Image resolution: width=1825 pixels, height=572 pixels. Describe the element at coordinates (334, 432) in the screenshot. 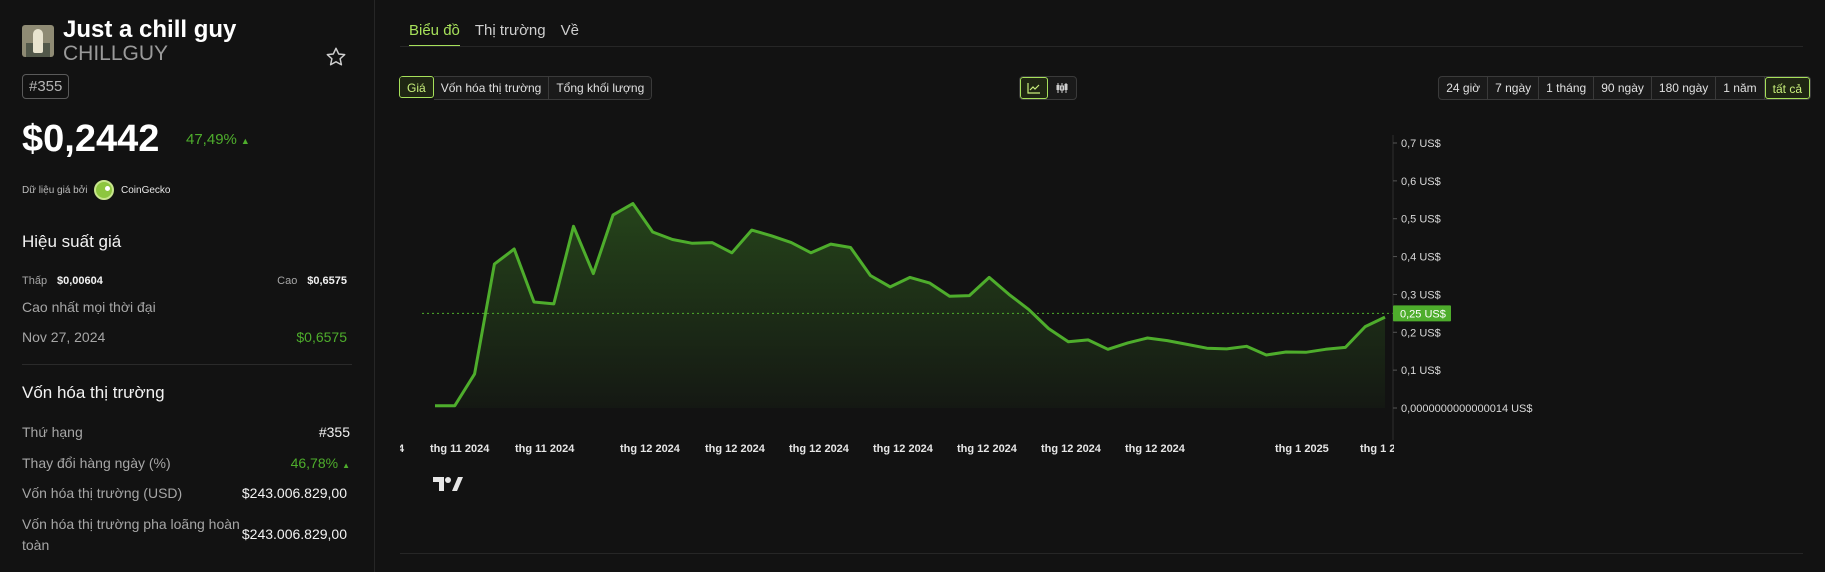

I see `rank-value: #355` at that location.